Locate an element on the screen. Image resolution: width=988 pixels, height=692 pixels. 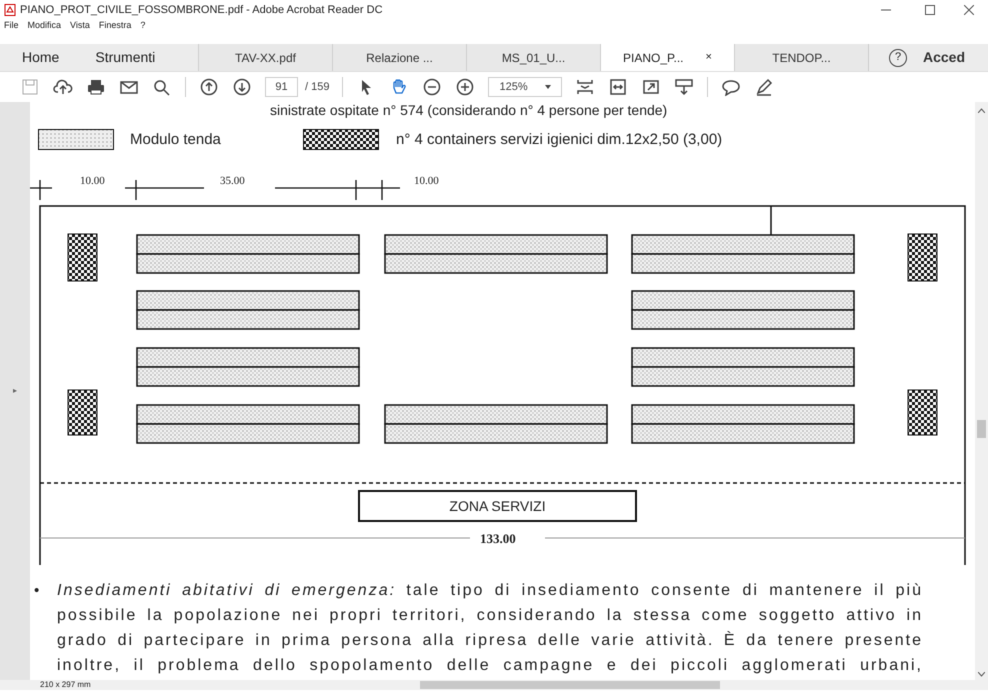
fit-page-icon is located at coordinates (585, 87).